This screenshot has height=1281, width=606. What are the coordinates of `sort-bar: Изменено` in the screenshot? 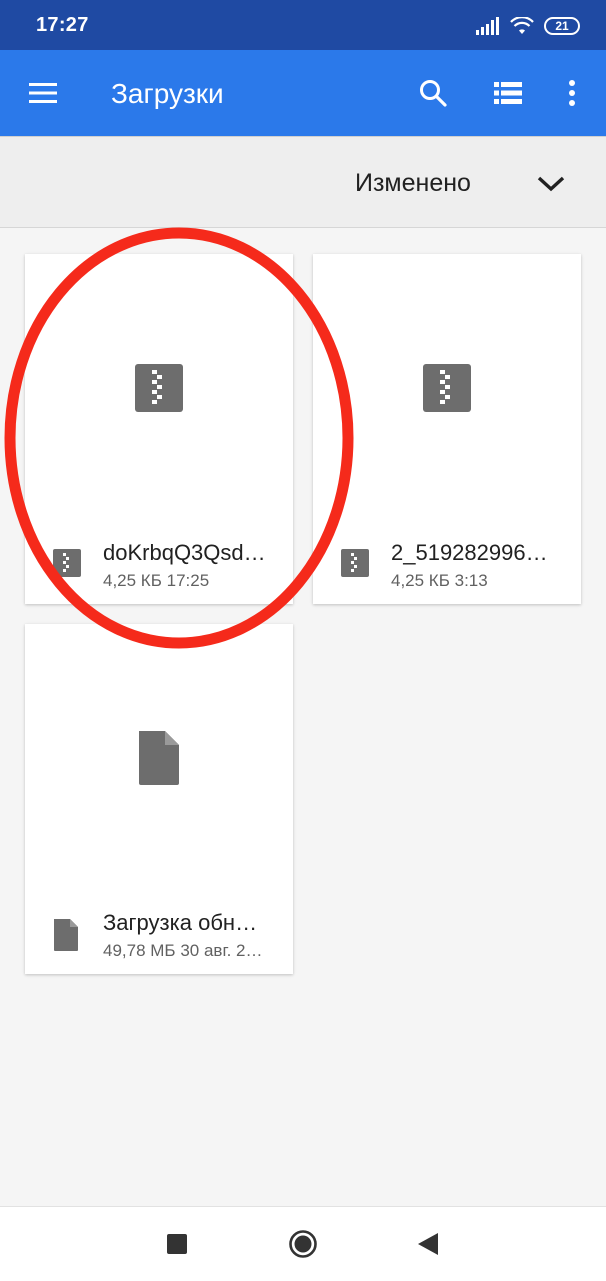 It's located at (303, 182).